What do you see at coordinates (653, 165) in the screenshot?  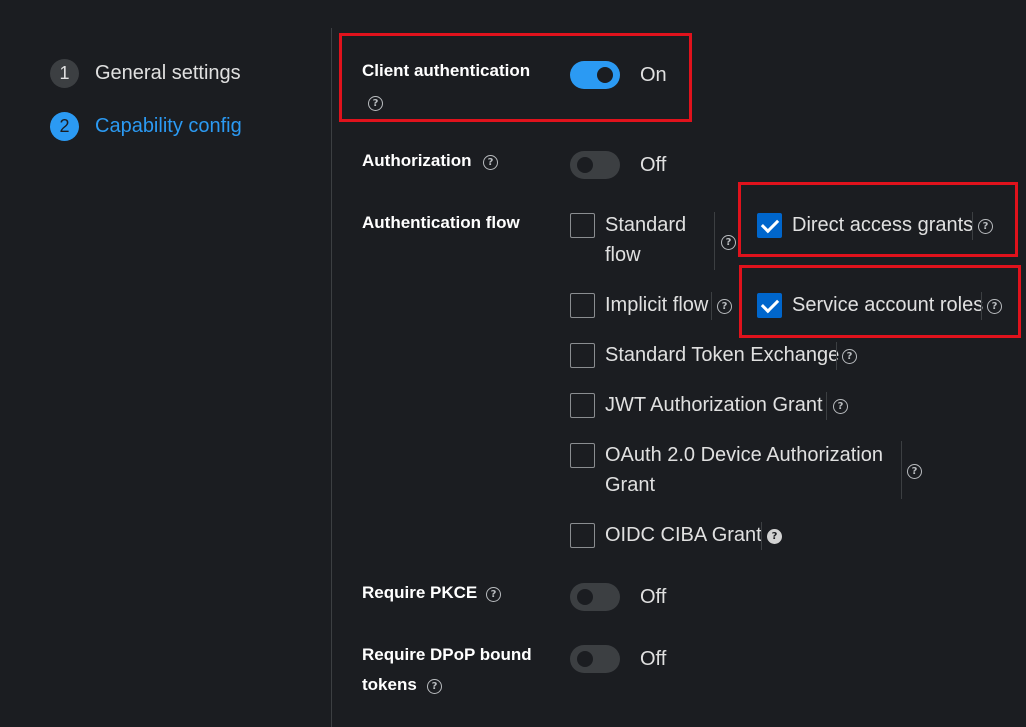 I see `authorization-state: Off` at bounding box center [653, 165].